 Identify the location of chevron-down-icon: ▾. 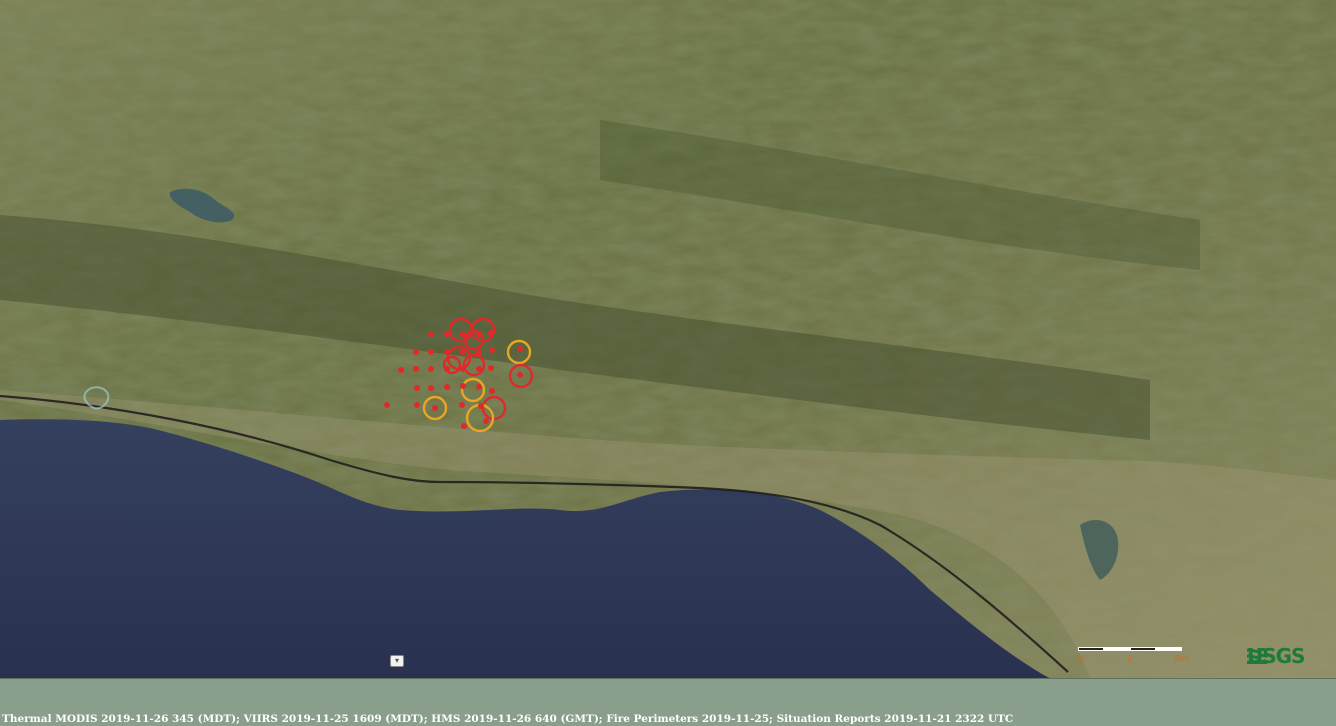
(396, 660).